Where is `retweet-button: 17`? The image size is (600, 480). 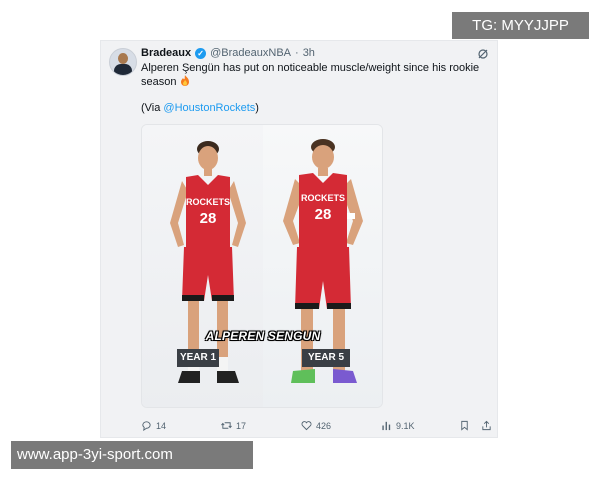
retweet-button: 17 is located at coordinates (233, 425).